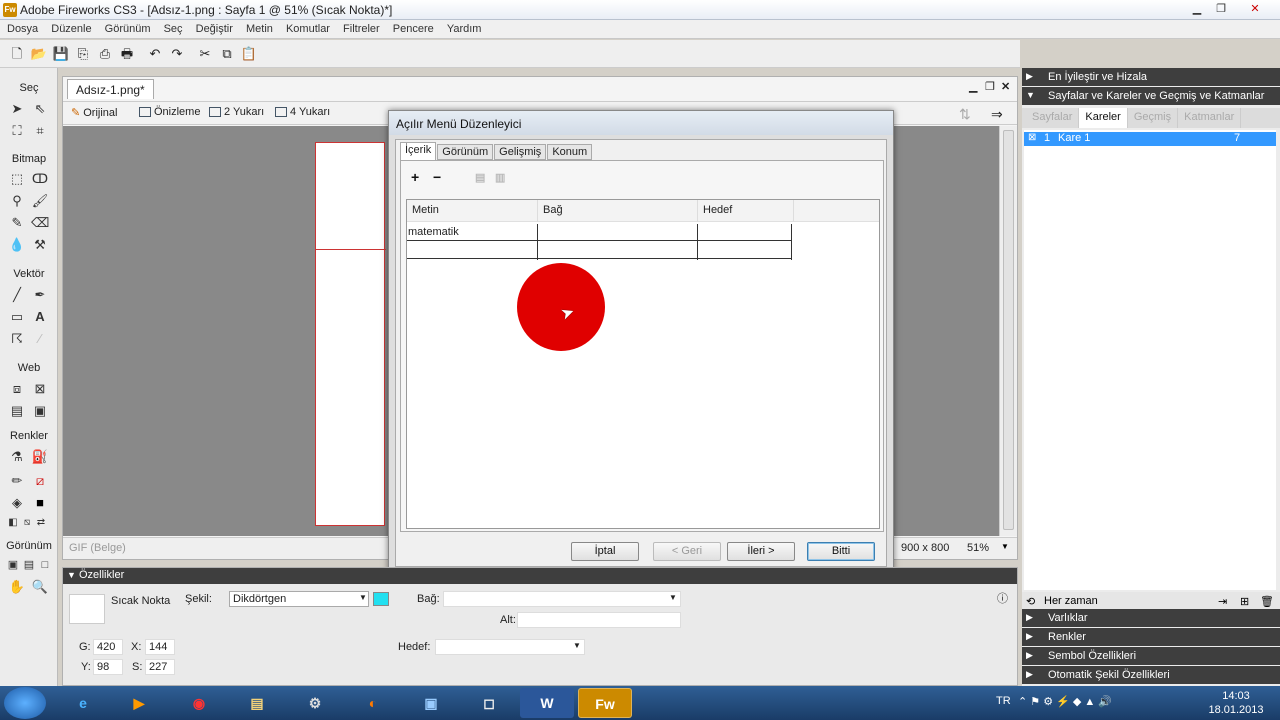  I want to click on eraser-tool-icon: ⌫, so click(40, 223).